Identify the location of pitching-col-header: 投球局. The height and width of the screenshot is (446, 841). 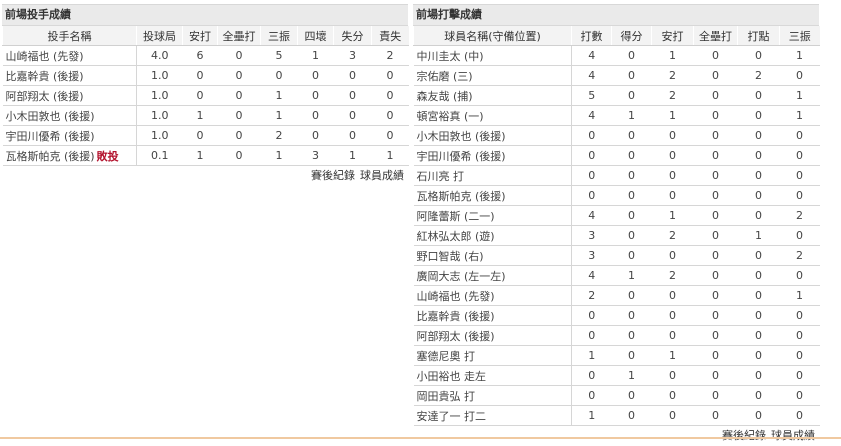
(159, 36).